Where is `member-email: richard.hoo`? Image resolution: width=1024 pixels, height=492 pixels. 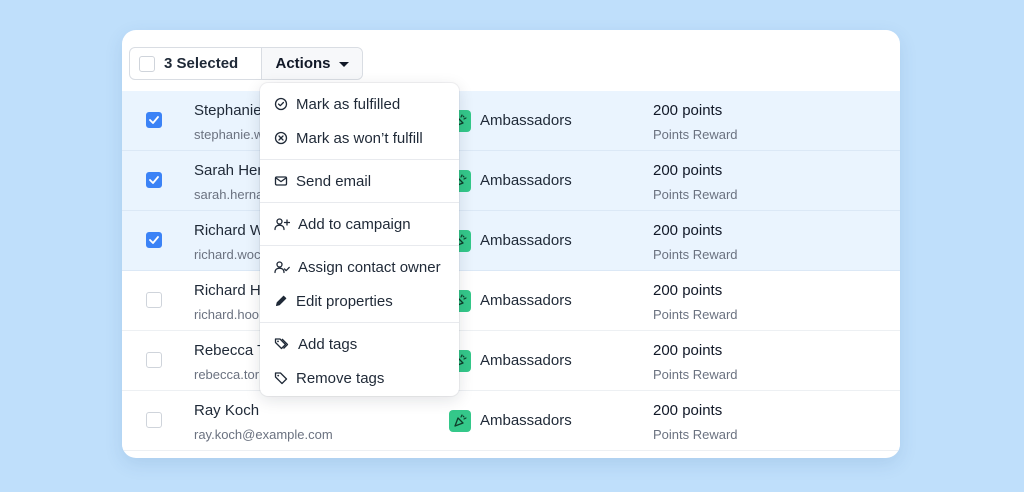 member-email: richard.hoo is located at coordinates (227, 314).